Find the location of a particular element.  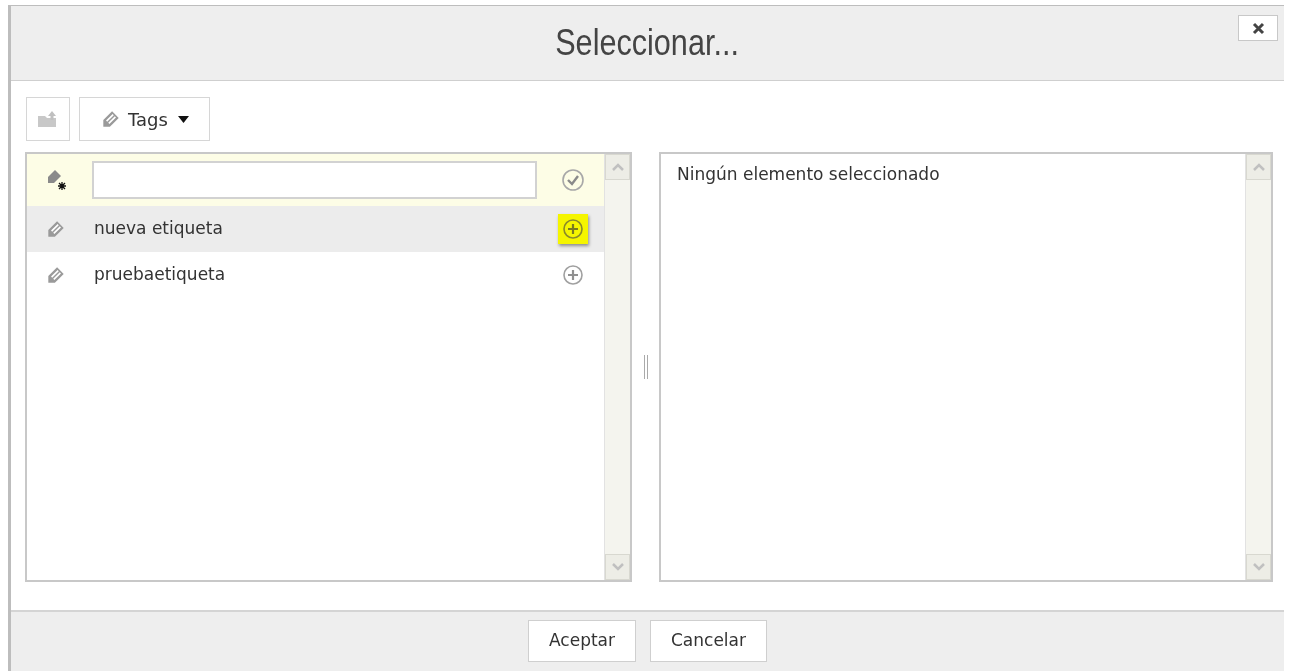

tag-label: pruebaetiqueta is located at coordinates (160, 275).